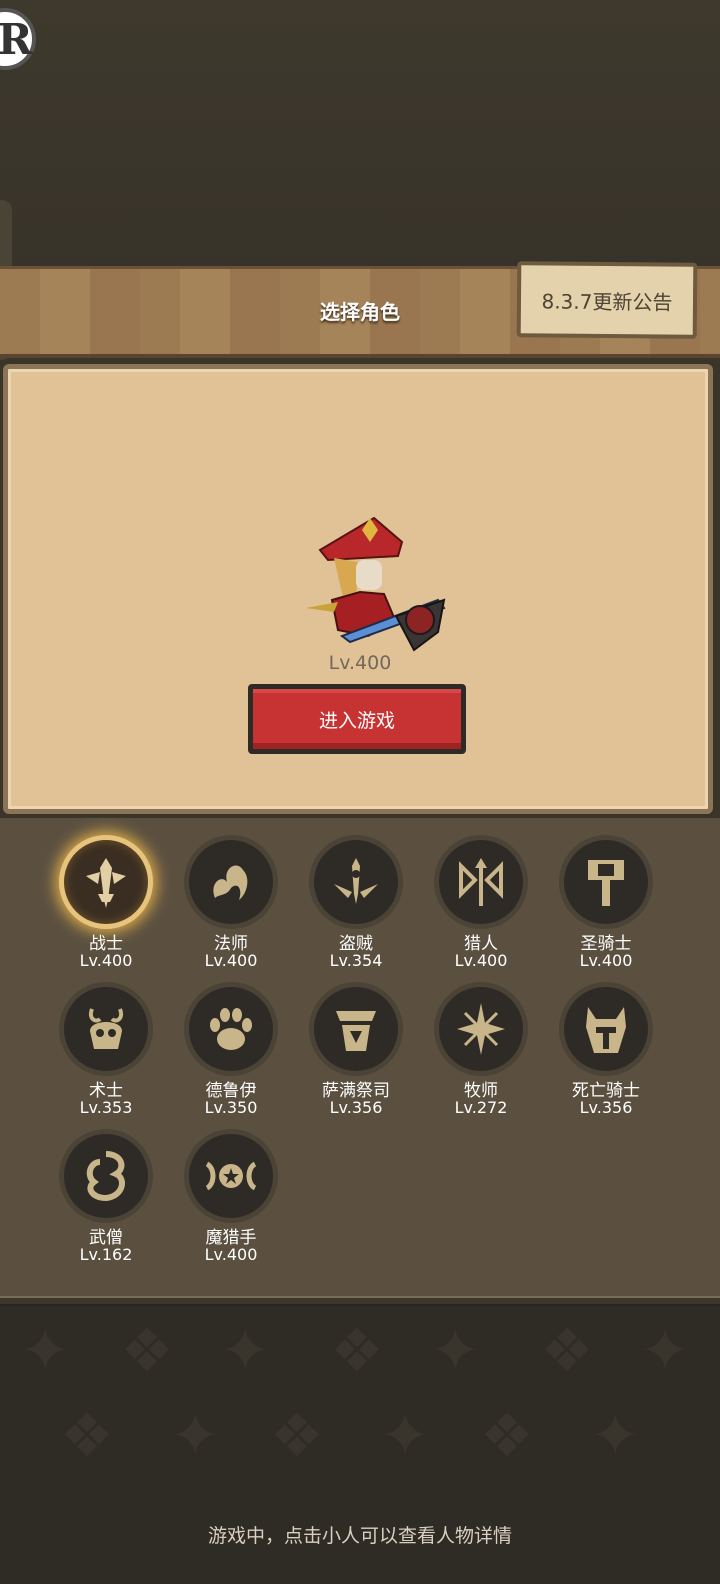 This screenshot has height=1584, width=720. I want to click on rogue-icon, so click(356, 882).